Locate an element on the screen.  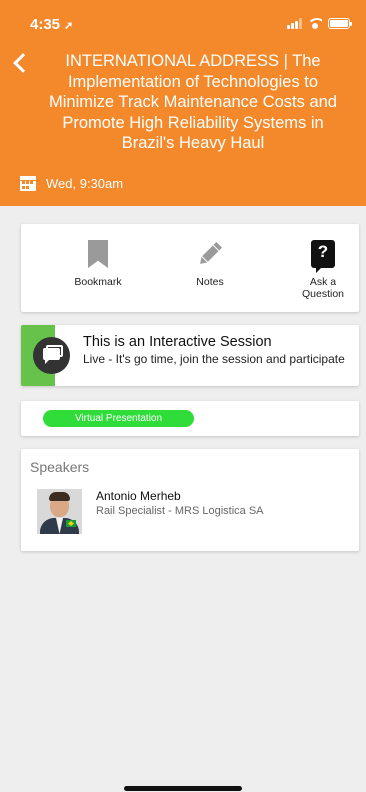
chat-icon is located at coordinates (51, 355).